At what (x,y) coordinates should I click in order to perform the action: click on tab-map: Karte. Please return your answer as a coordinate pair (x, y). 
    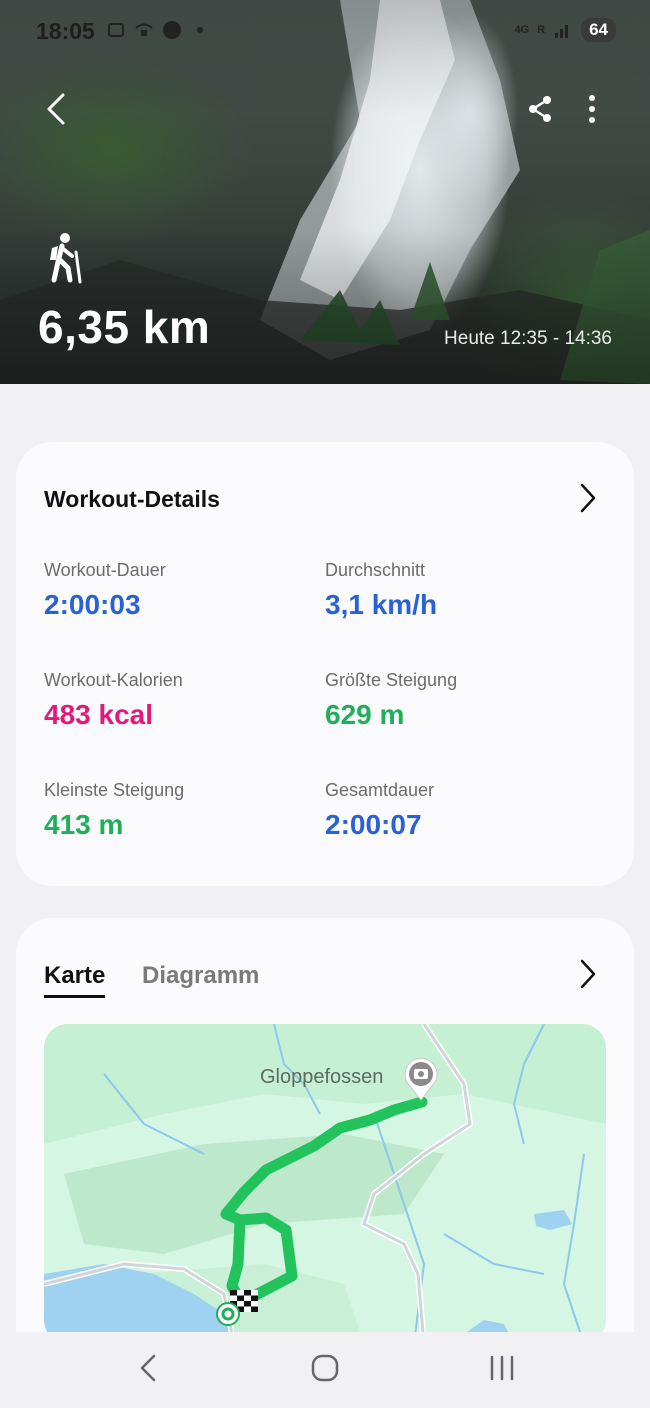
    Looking at the image, I should click on (75, 980).